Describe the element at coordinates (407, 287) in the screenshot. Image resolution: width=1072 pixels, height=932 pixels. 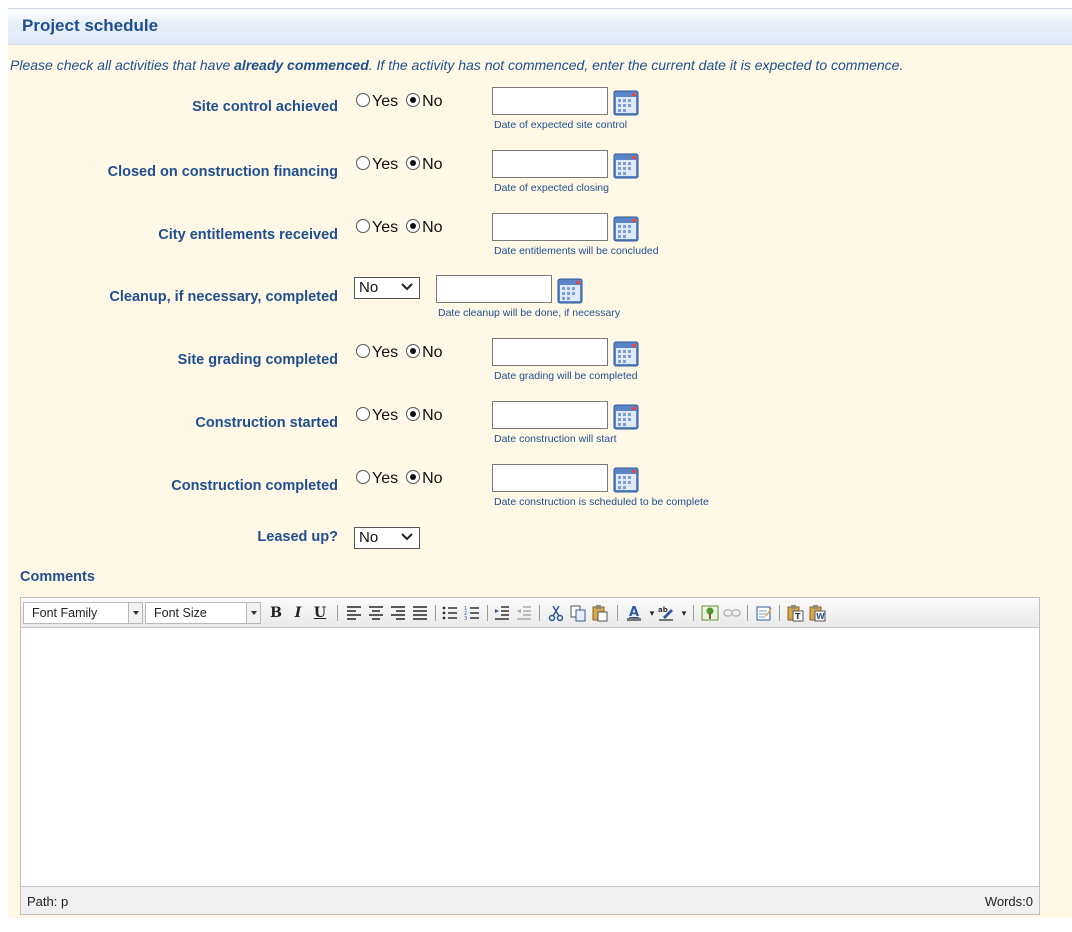
I see `chevron-down-icon` at that location.